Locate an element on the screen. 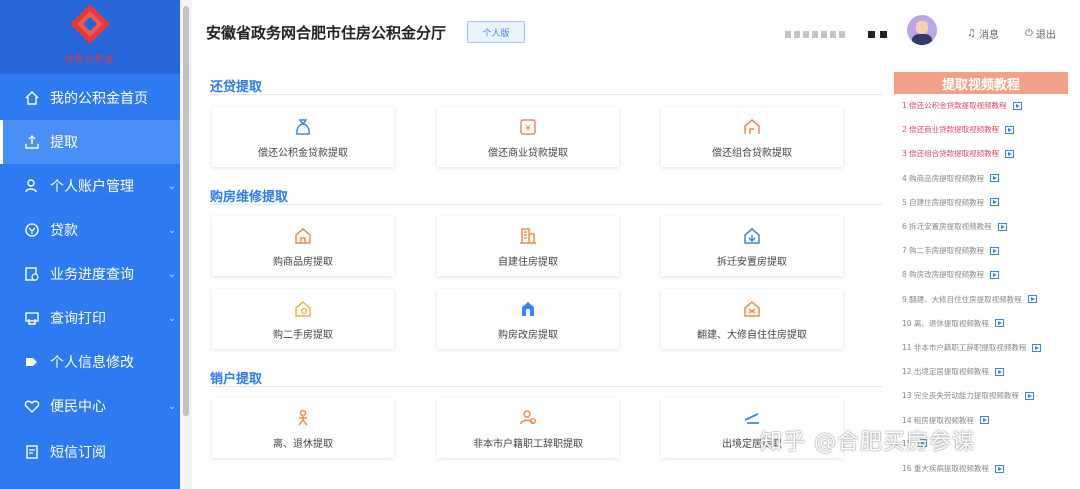 Image resolution: width=1080 pixels, height=489 pixels. divider is located at coordinates (546, 94).